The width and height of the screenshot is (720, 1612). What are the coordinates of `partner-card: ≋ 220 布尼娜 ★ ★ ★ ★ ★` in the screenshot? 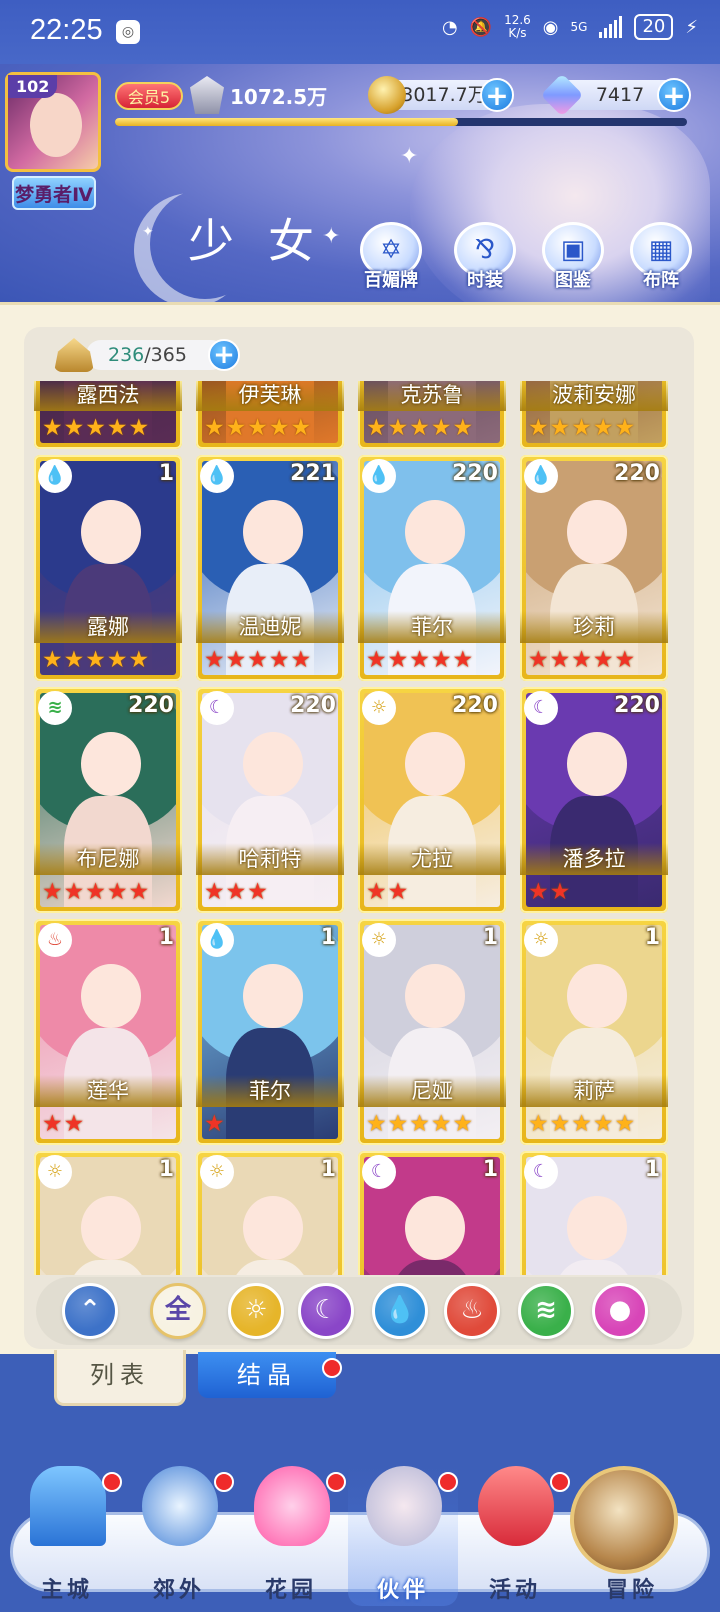 It's located at (108, 800).